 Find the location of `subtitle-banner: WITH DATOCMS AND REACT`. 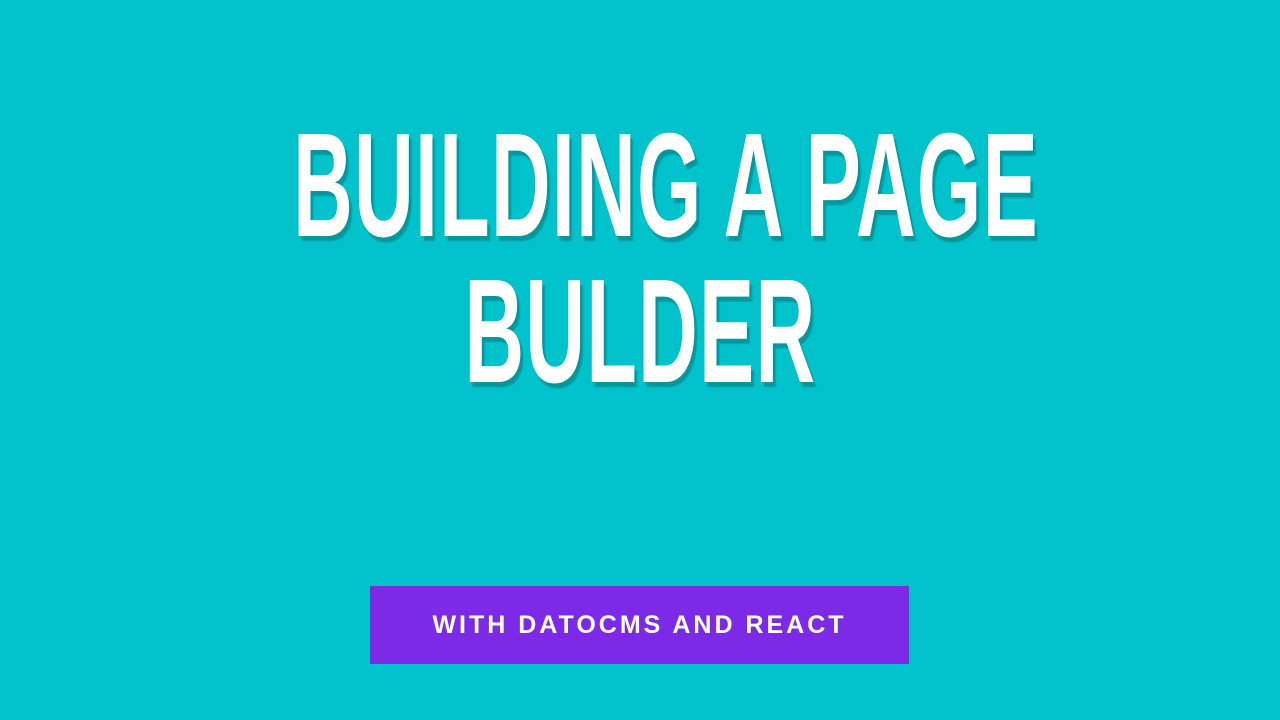

subtitle-banner: WITH DATOCMS AND REACT is located at coordinates (639, 625).